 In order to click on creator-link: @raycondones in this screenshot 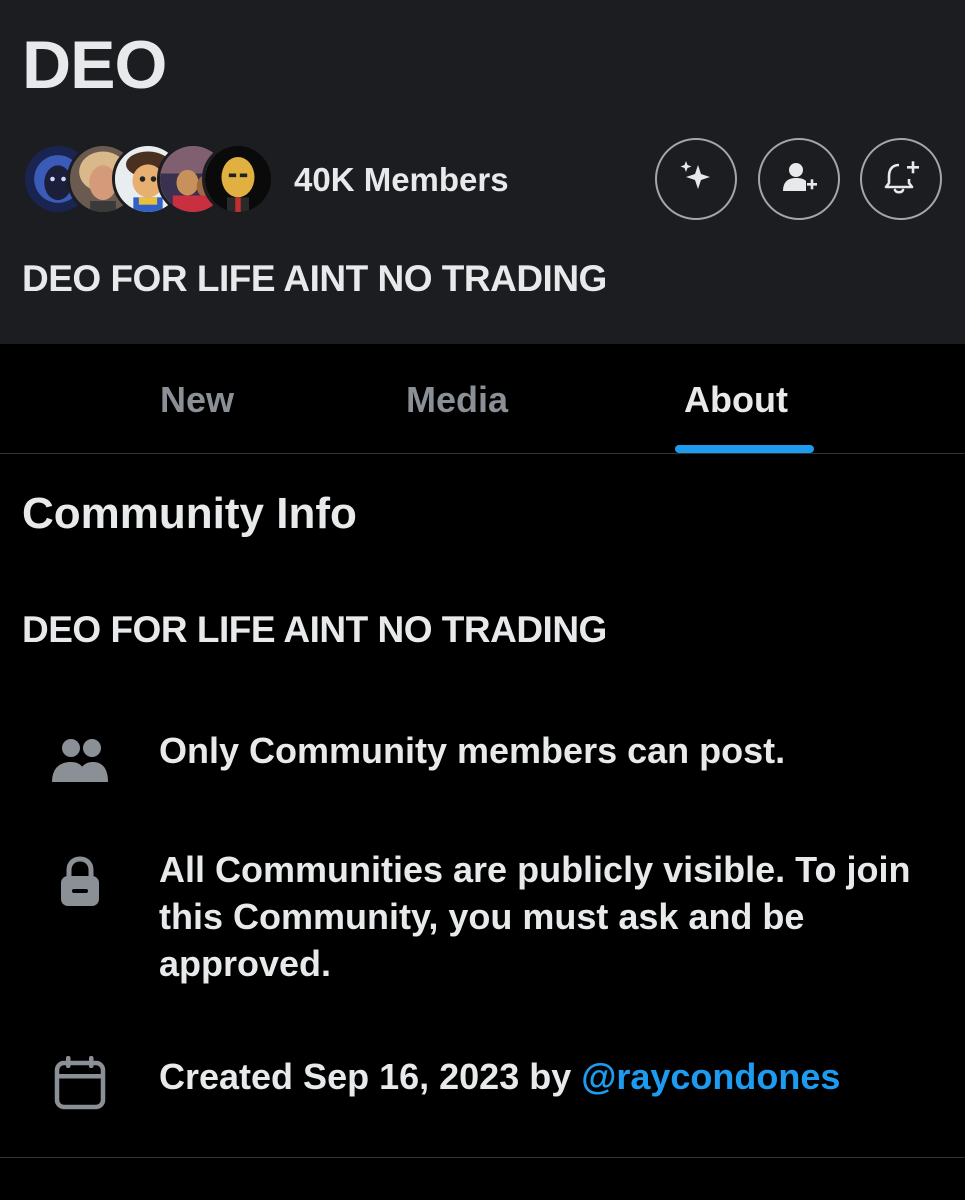, I will do `click(710, 1076)`.